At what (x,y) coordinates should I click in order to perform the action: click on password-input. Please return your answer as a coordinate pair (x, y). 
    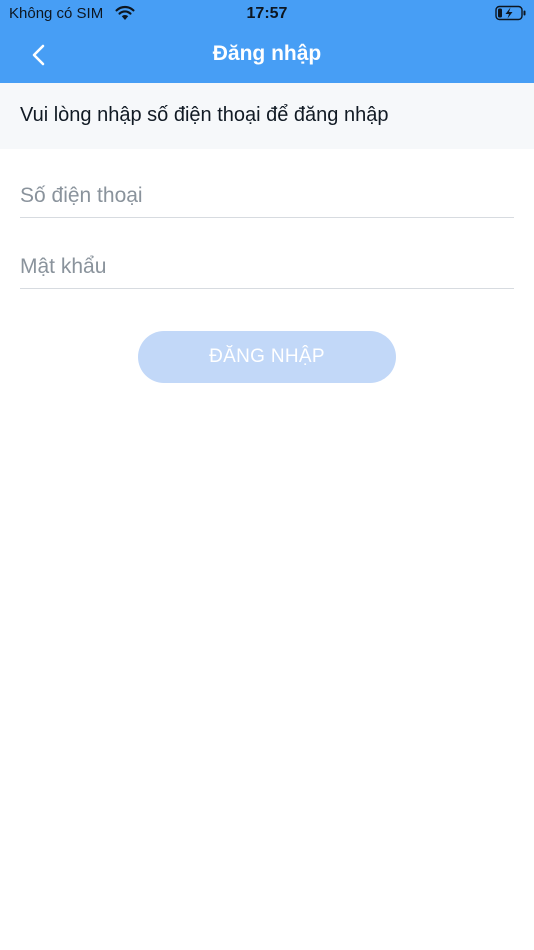
    Looking at the image, I should click on (267, 267).